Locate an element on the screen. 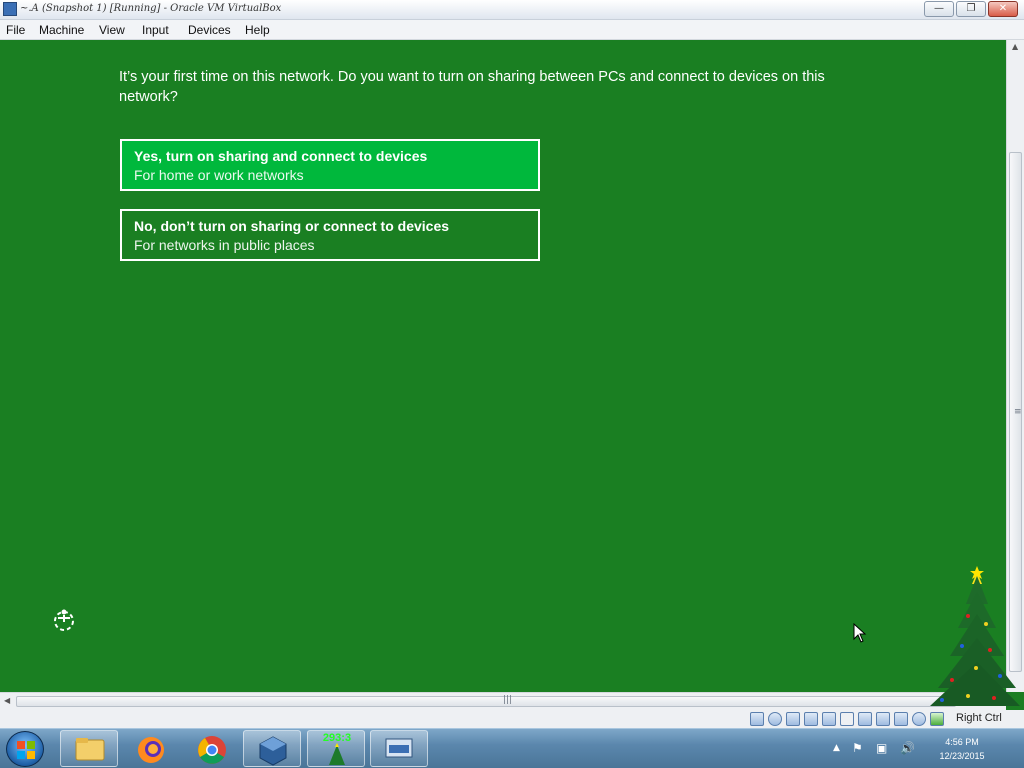 The image size is (1024, 768). grip-icon: ||| is located at coordinates (508, 700).